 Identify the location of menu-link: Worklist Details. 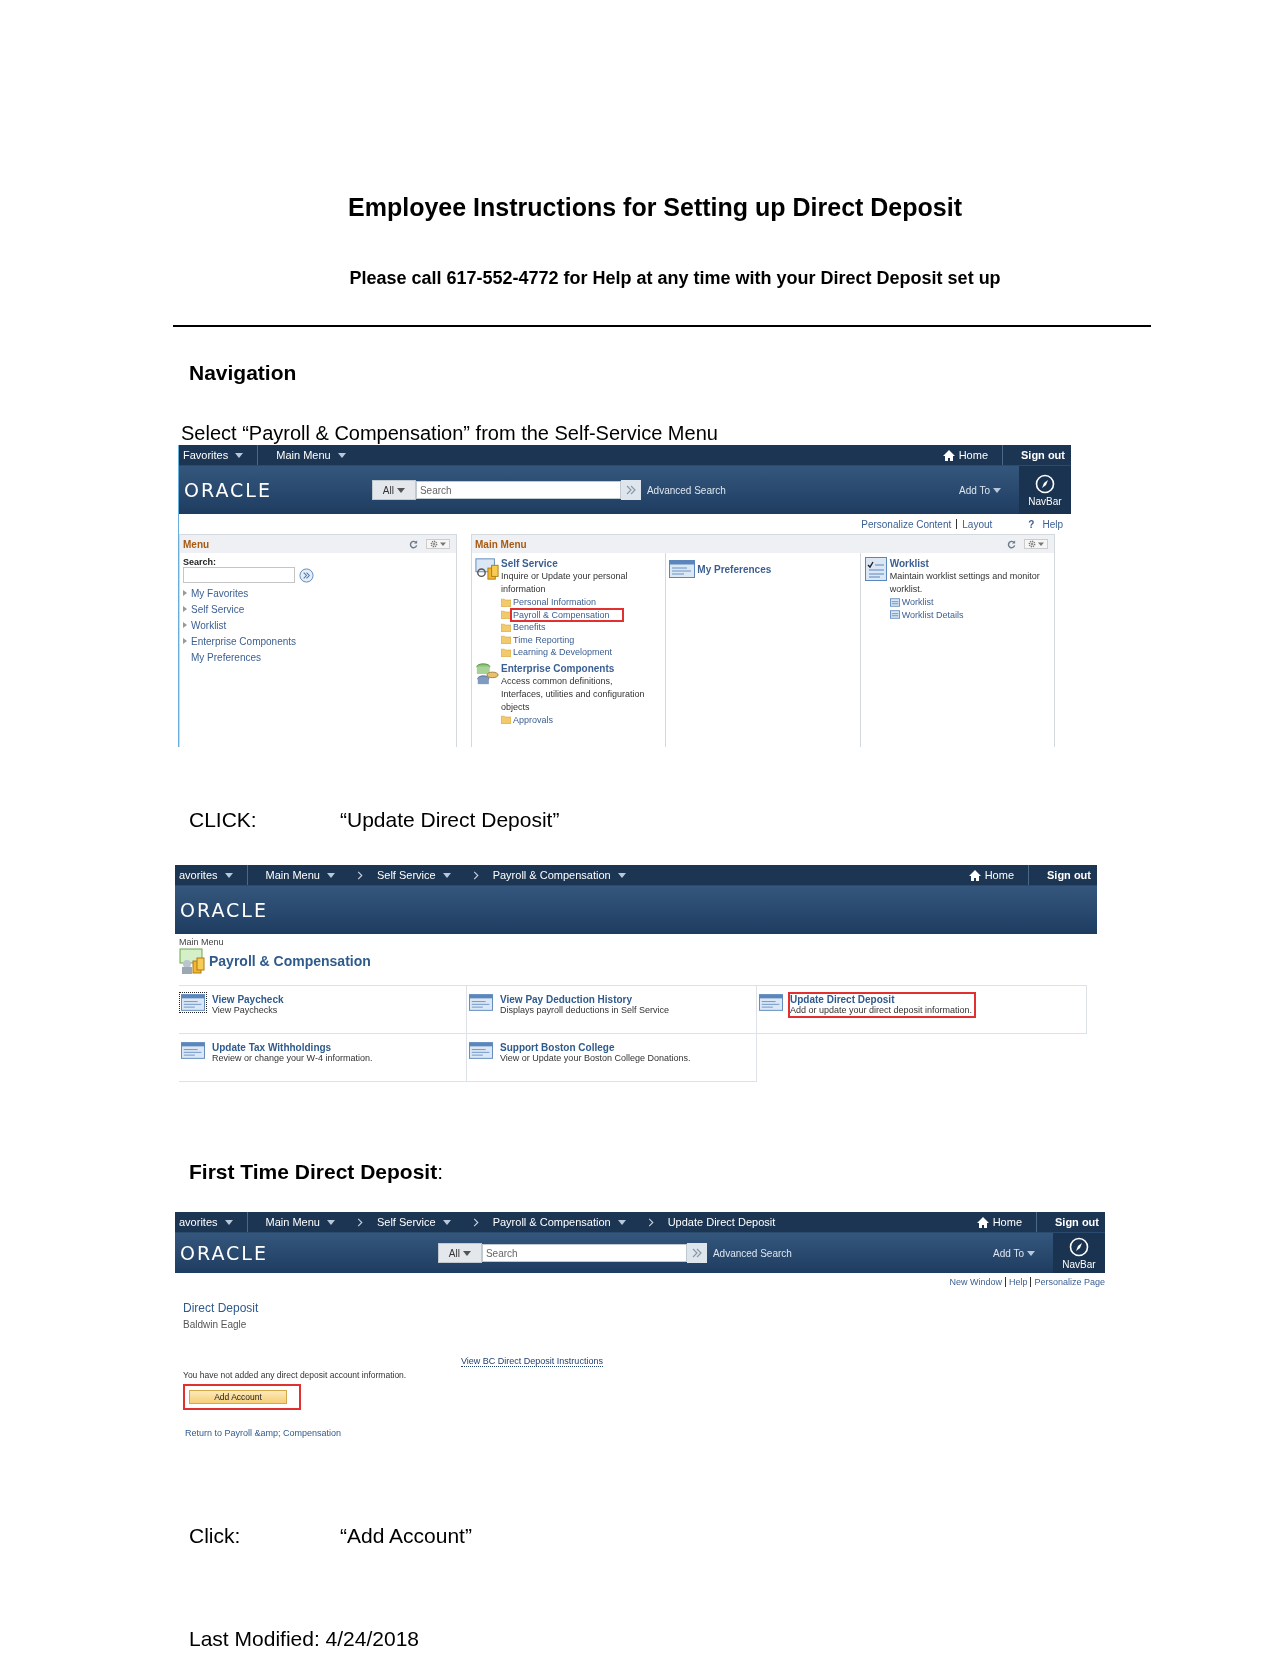
(938, 614).